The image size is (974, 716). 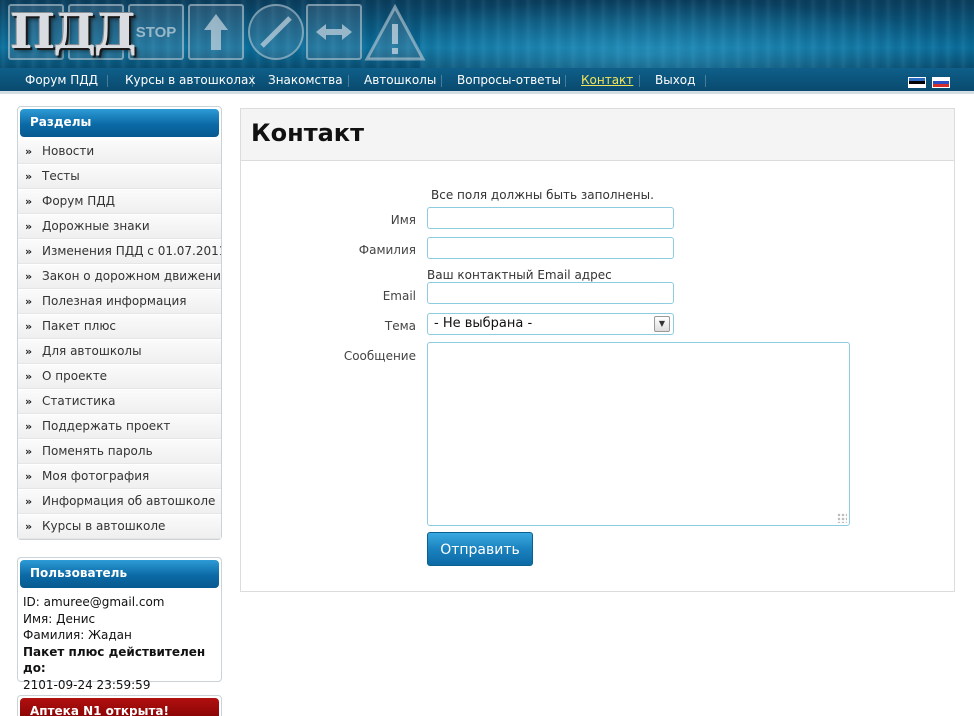 What do you see at coordinates (662, 324) in the screenshot?
I see `chevron-down-icon: ▼` at bounding box center [662, 324].